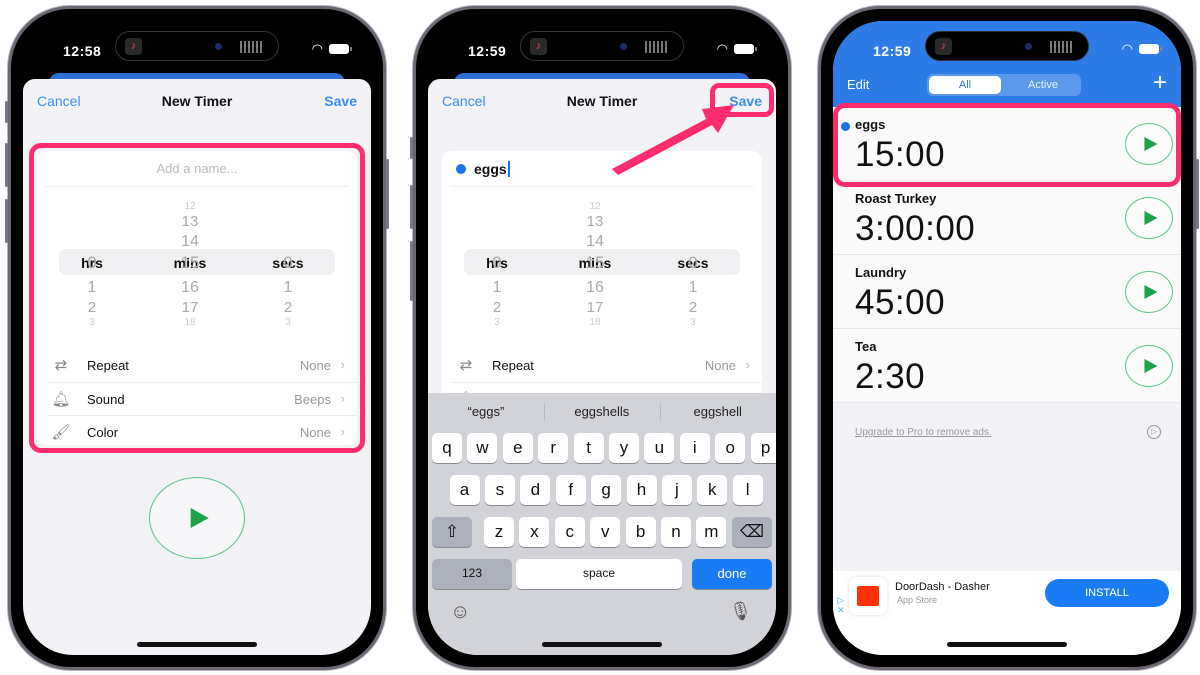 The height and width of the screenshot is (675, 1200). Describe the element at coordinates (487, 51) in the screenshot. I see `status-time: 12:59` at that location.